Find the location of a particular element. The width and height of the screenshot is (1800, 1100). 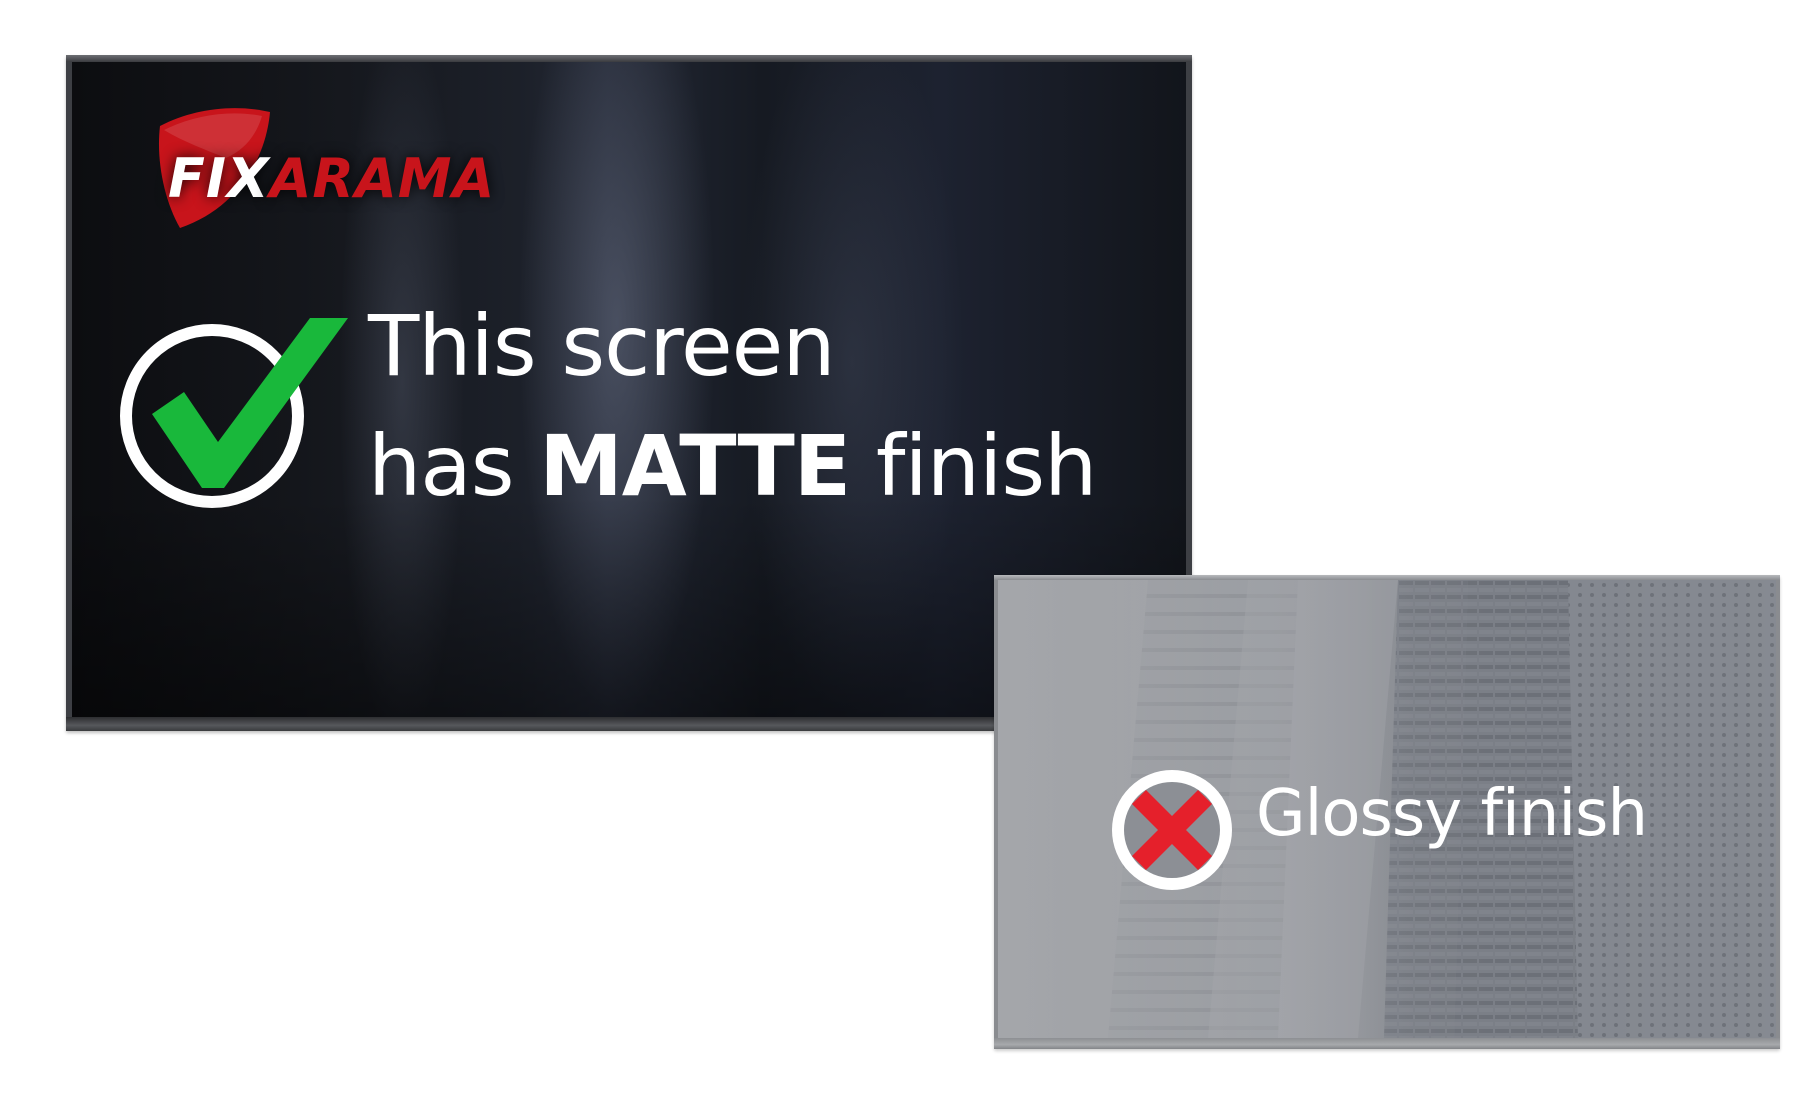

logo-wordmark-arama: ARAMA is located at coordinates (382, 178).